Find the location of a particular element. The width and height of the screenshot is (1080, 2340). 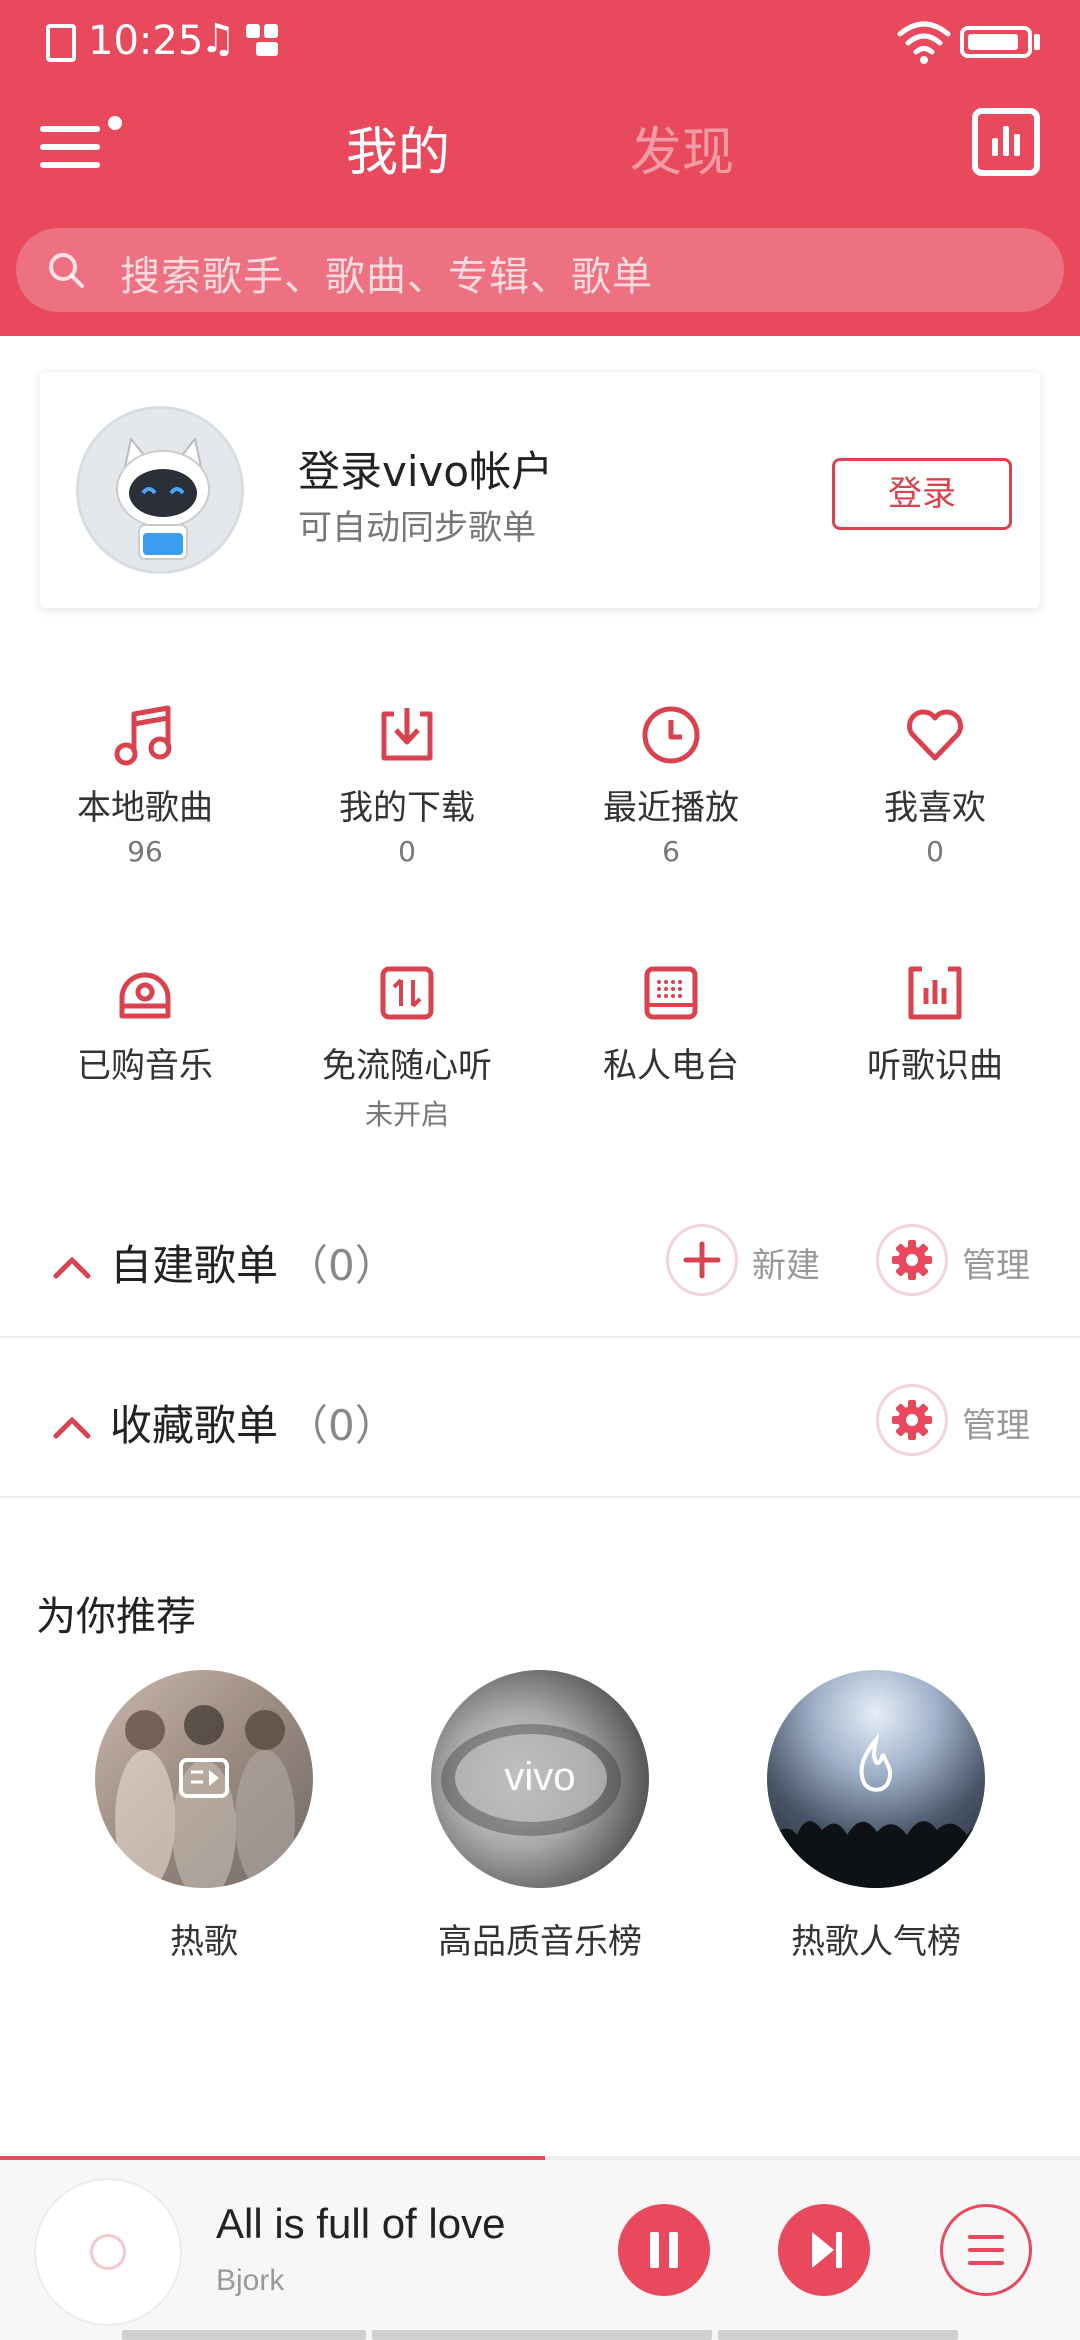

grid-count: 96 is located at coordinates (145, 851).